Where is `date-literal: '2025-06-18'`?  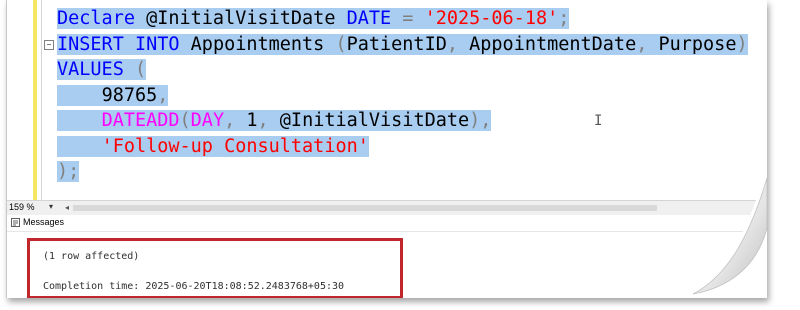 date-literal: '2025-06-18' is located at coordinates (486, 18).